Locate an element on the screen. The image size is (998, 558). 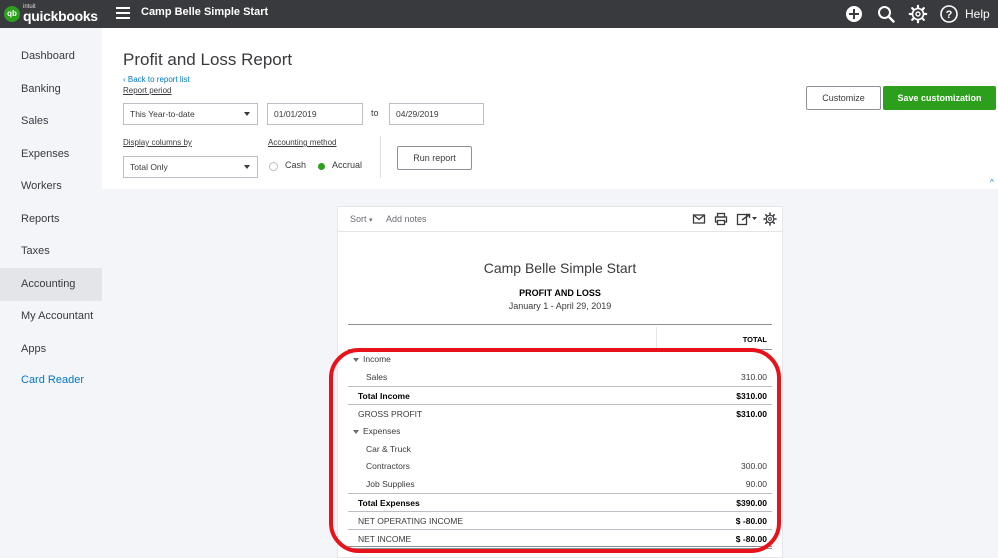
sidebar-item-my-accountant: My Accountant is located at coordinates (51, 316).